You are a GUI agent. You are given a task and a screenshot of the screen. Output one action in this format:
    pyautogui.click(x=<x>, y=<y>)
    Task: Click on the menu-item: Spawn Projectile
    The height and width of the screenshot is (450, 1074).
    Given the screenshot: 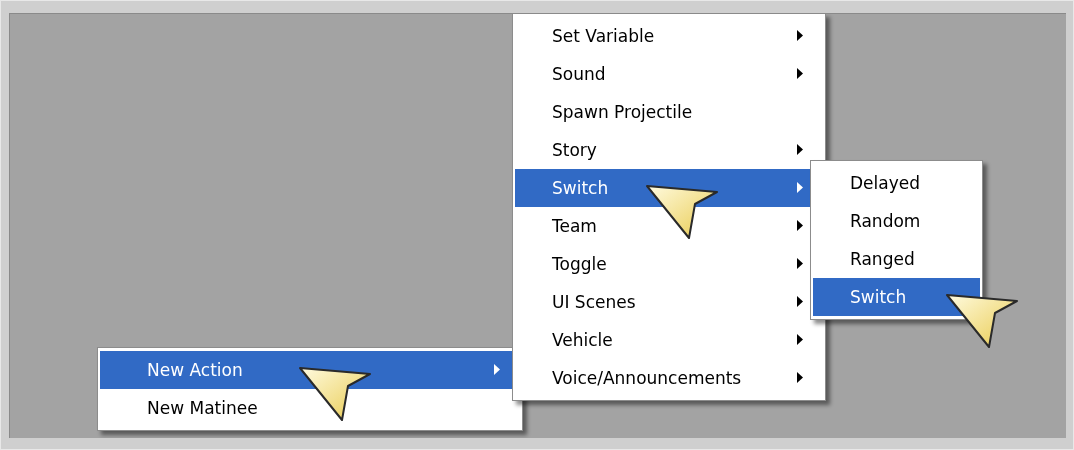 What is the action you would take?
    pyautogui.click(x=669, y=112)
    